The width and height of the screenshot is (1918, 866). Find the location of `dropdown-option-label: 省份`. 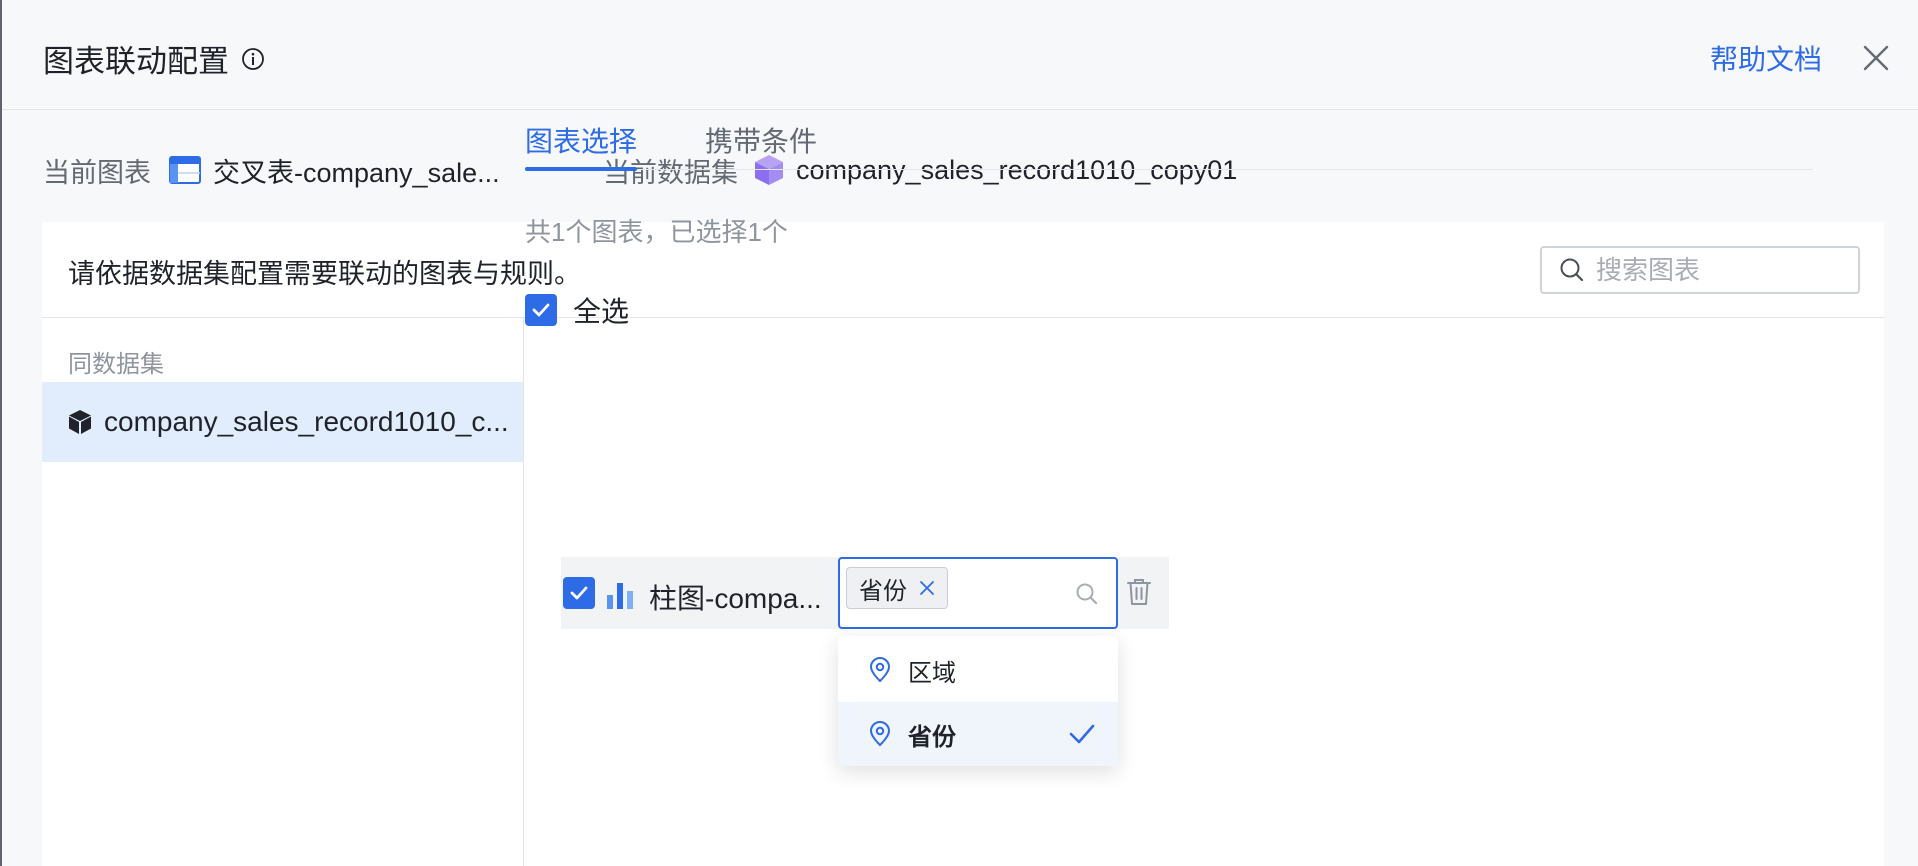

dropdown-option-label: 省份 is located at coordinates (932, 737).